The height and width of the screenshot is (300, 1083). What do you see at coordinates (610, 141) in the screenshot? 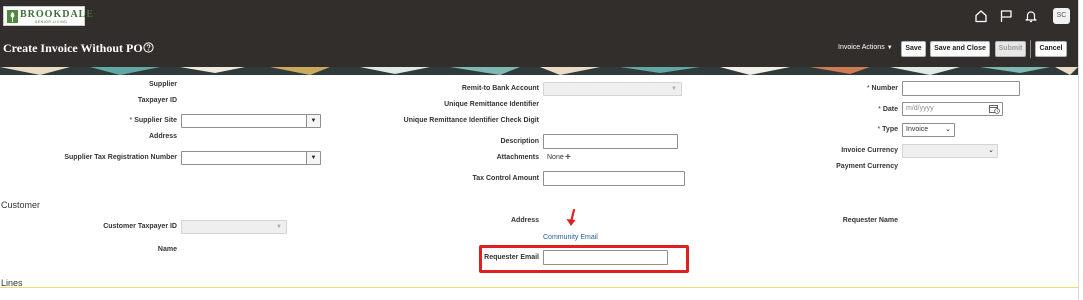
I see `description-input` at bounding box center [610, 141].